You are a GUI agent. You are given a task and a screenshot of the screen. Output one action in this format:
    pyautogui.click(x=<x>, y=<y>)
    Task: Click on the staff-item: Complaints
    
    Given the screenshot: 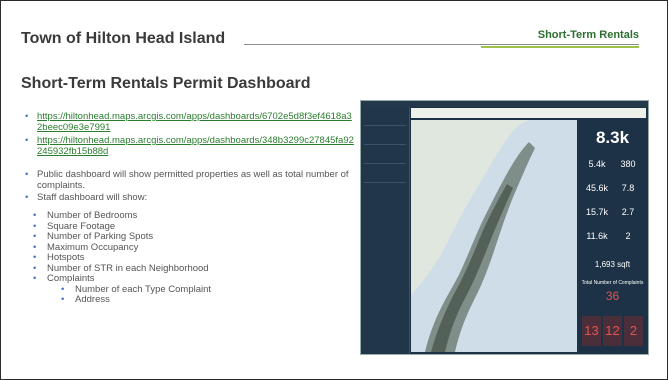 What is the action you would take?
    pyautogui.click(x=71, y=278)
    